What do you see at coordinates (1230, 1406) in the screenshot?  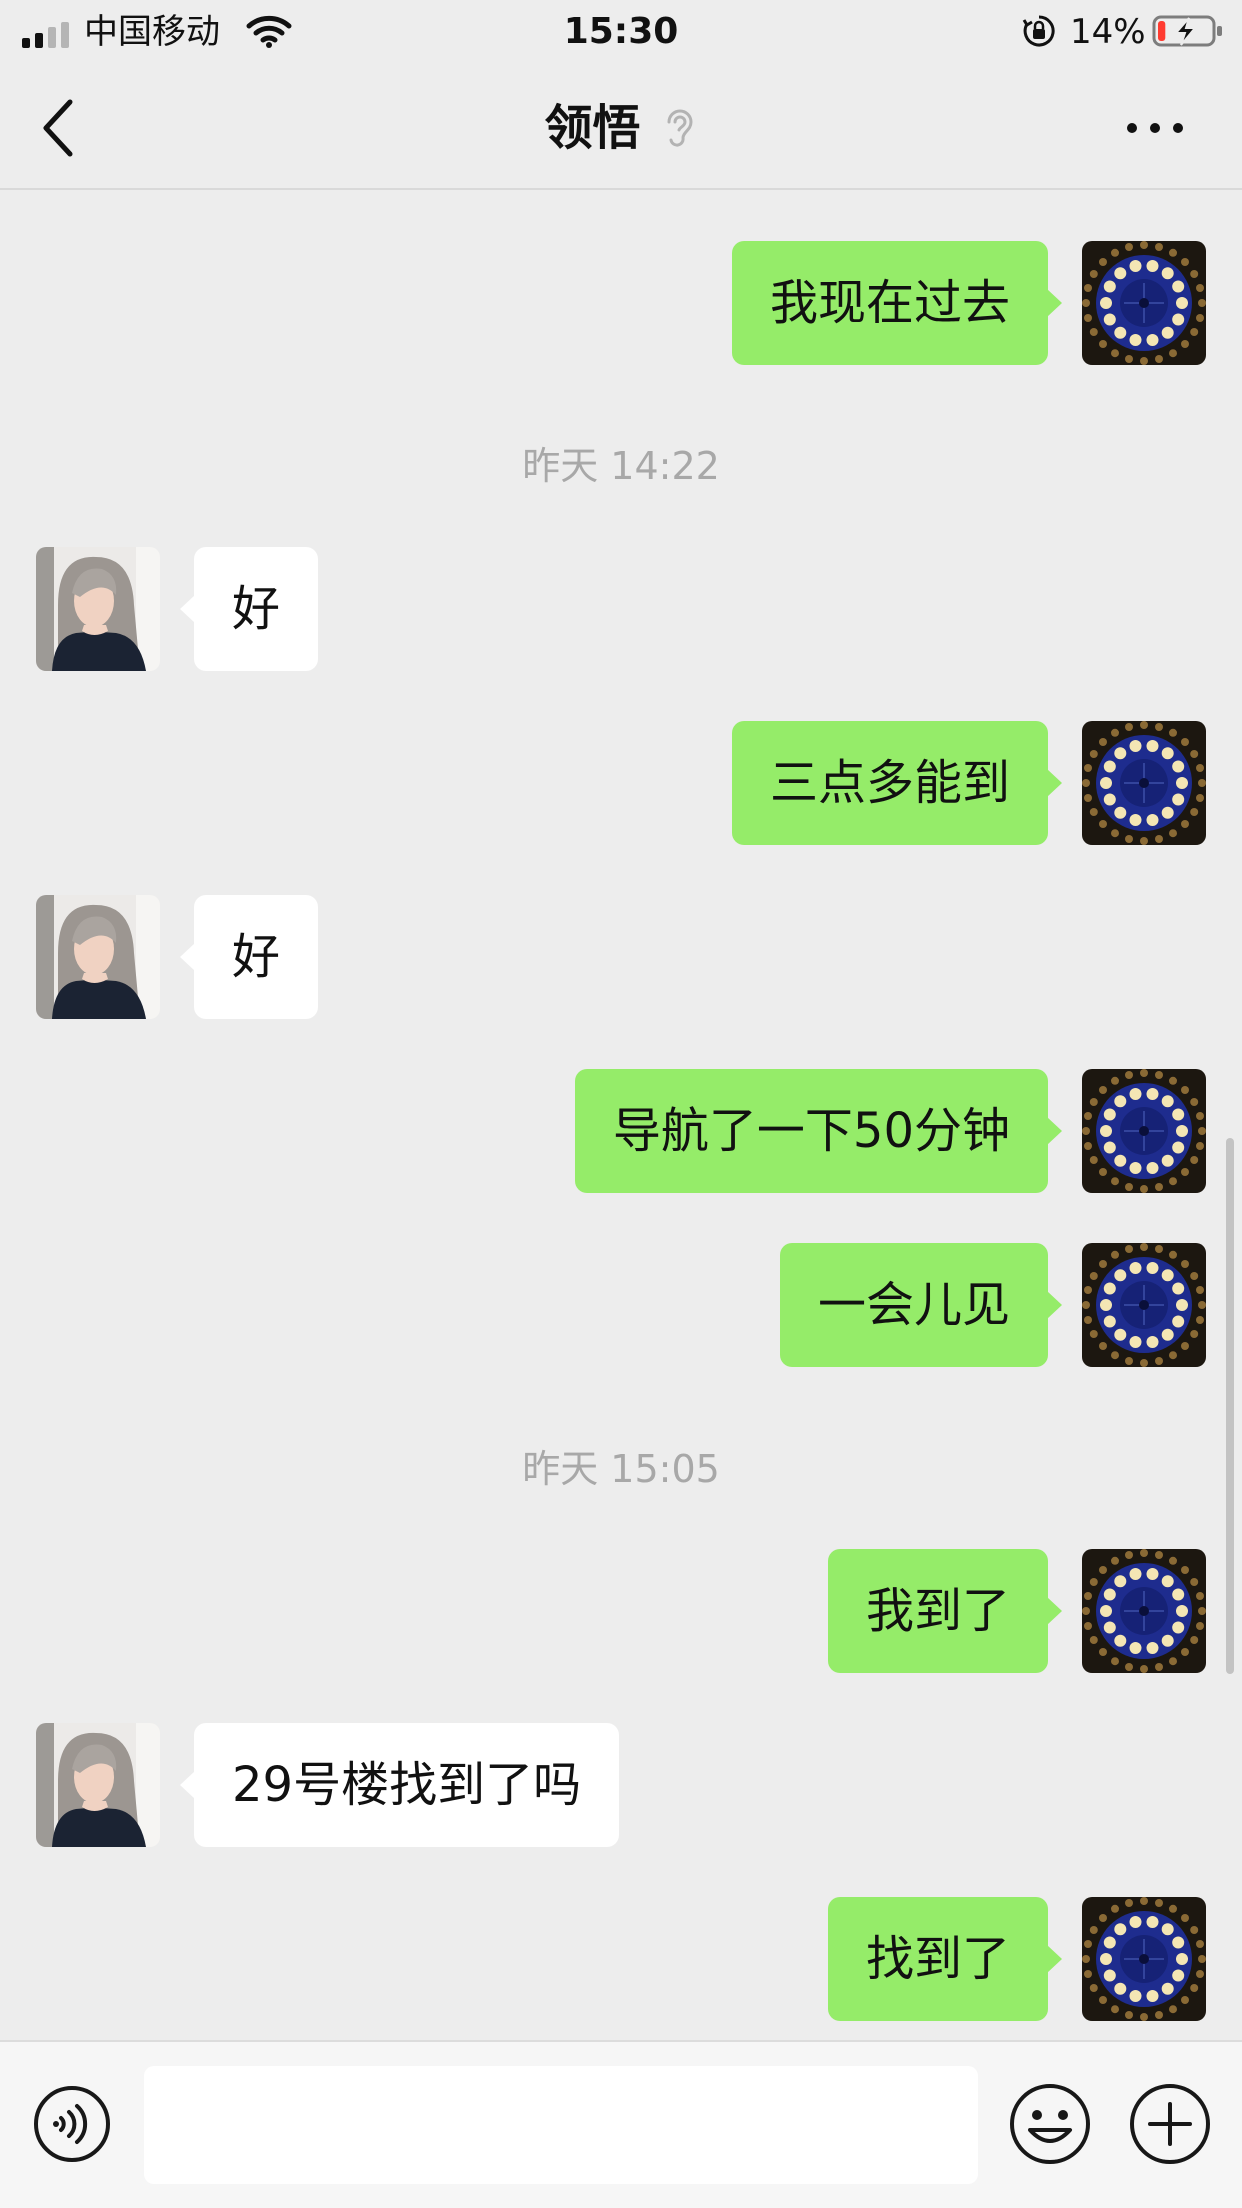 I see `chat-scrollbar` at bounding box center [1230, 1406].